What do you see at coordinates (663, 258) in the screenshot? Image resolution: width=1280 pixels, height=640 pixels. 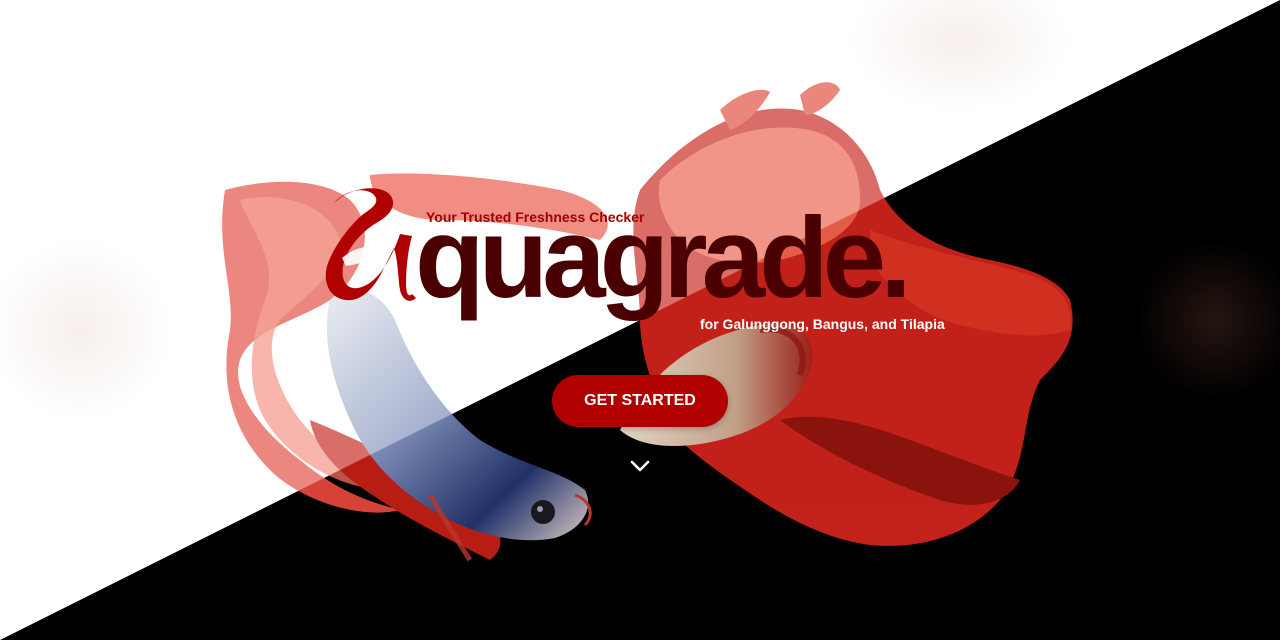 I see `brand-wordmark: quagrade.` at bounding box center [663, 258].